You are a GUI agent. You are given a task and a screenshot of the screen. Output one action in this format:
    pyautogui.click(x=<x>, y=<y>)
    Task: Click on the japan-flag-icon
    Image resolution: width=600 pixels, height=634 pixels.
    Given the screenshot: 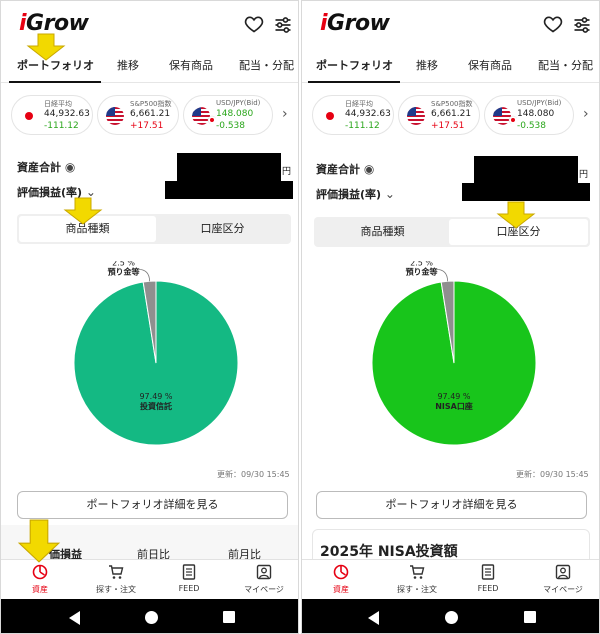 What is the action you would take?
    pyautogui.click(x=330, y=116)
    